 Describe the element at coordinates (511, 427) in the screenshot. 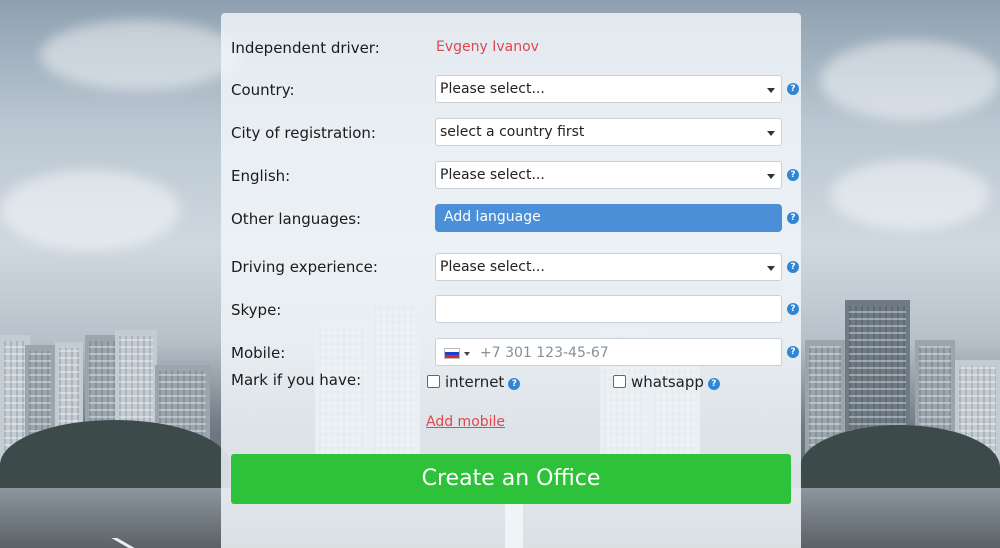

I see `add-mobile-row: Add mobile` at that location.